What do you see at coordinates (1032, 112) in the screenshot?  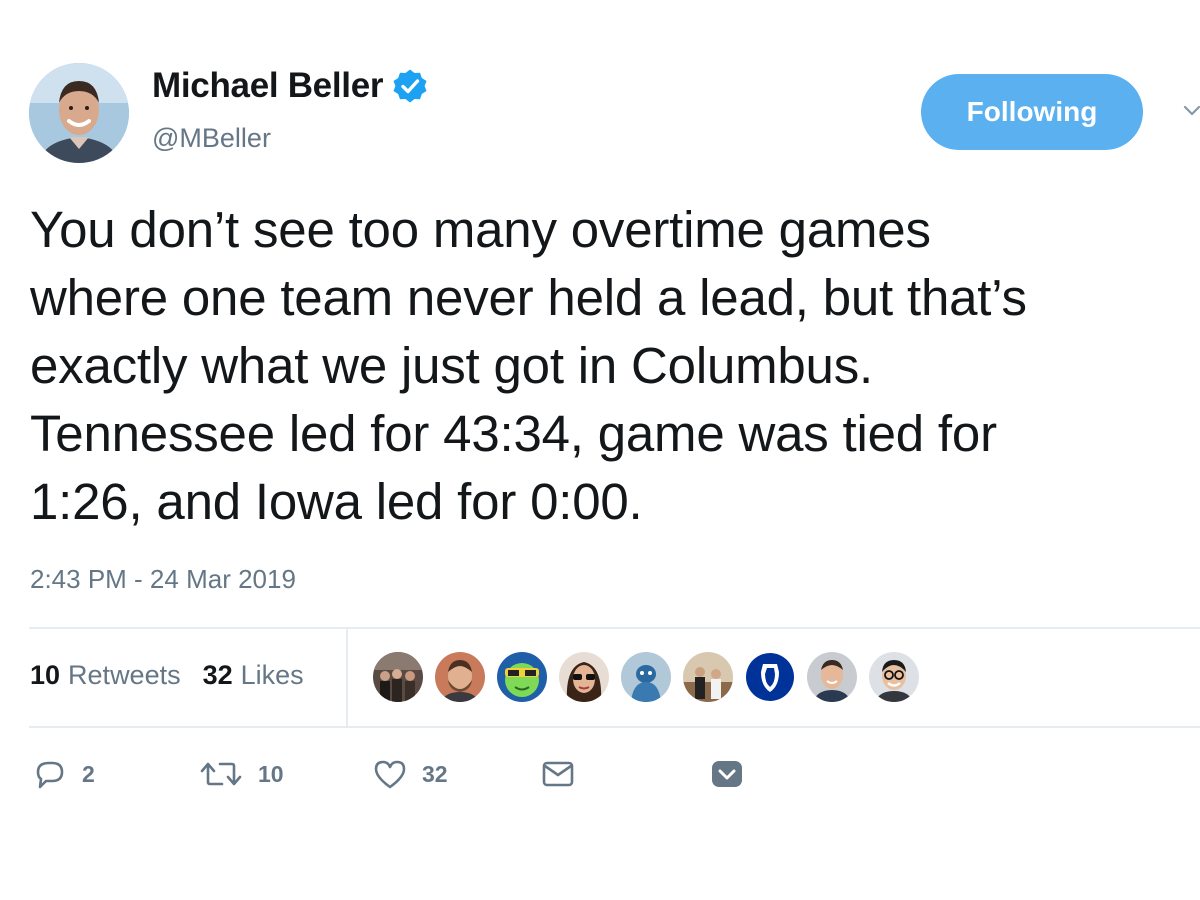 I see `following-button: Following` at bounding box center [1032, 112].